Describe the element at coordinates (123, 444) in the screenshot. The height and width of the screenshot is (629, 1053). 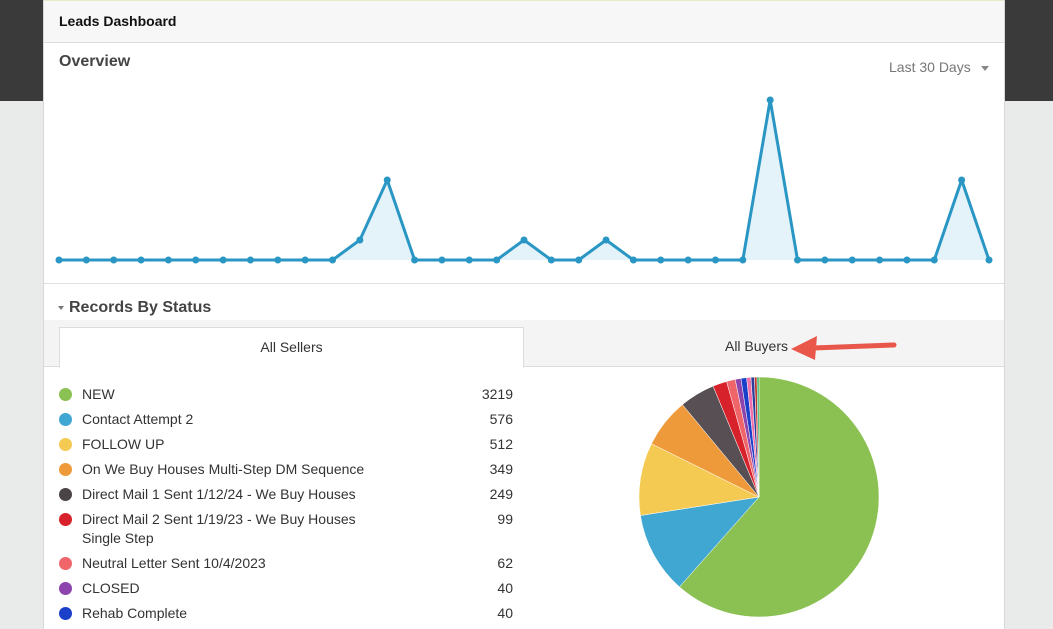
I see `status-label: FOLLOW UP` at that location.